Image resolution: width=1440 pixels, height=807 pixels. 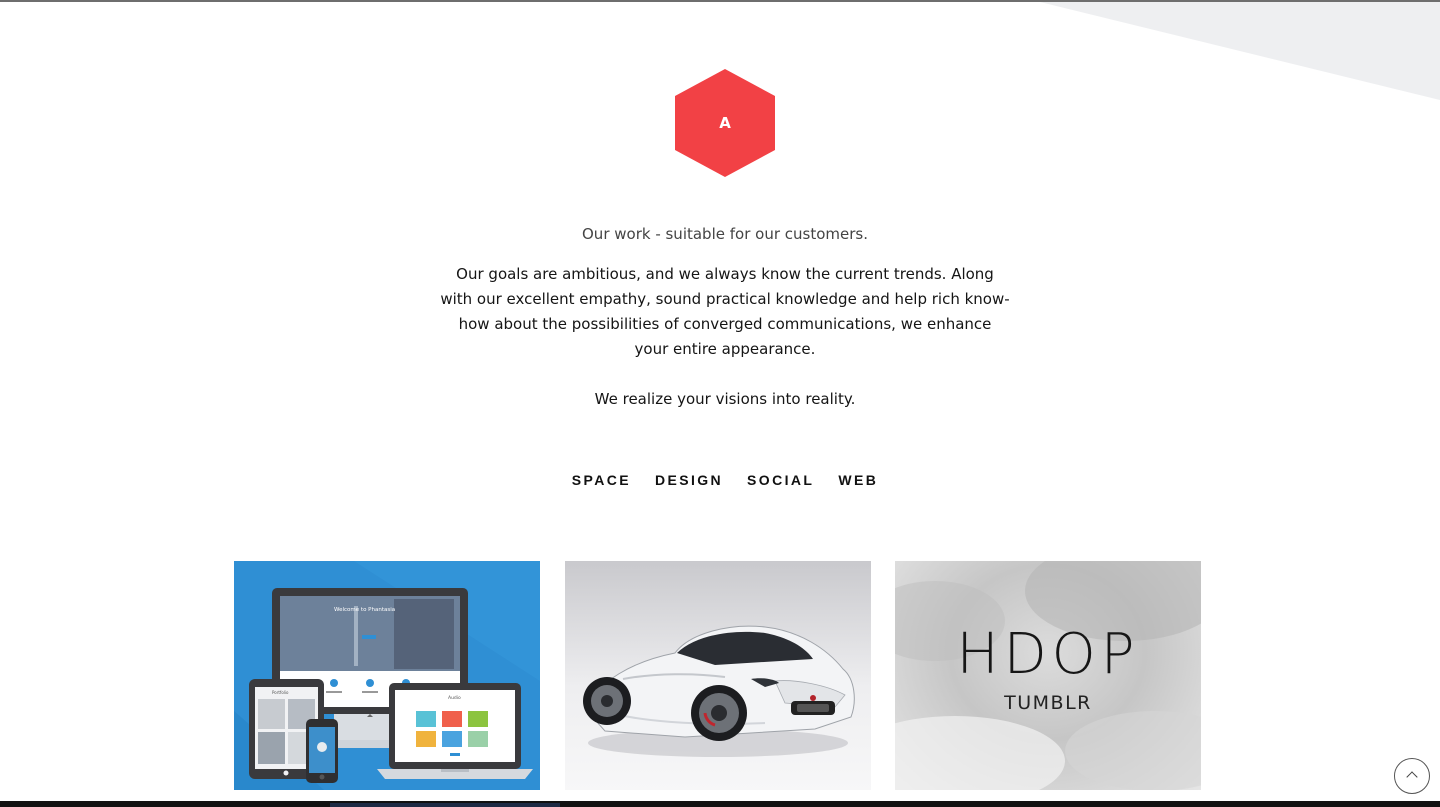 I want to click on chevron-up-icon, so click(x=1412, y=777).